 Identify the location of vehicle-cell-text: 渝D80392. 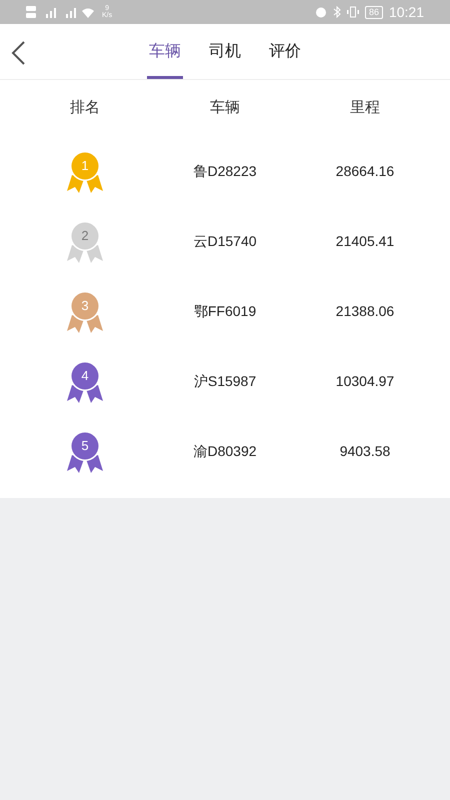
(225, 451).